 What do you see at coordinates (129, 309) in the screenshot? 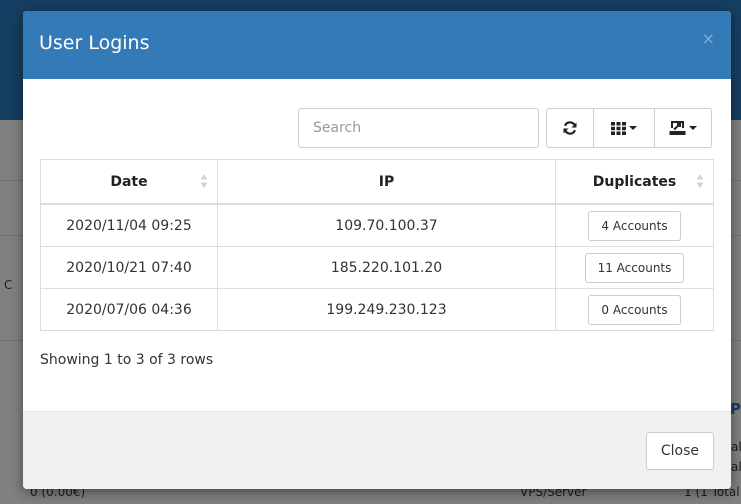
I see `login-date: 2020/07/06 04:36` at bounding box center [129, 309].